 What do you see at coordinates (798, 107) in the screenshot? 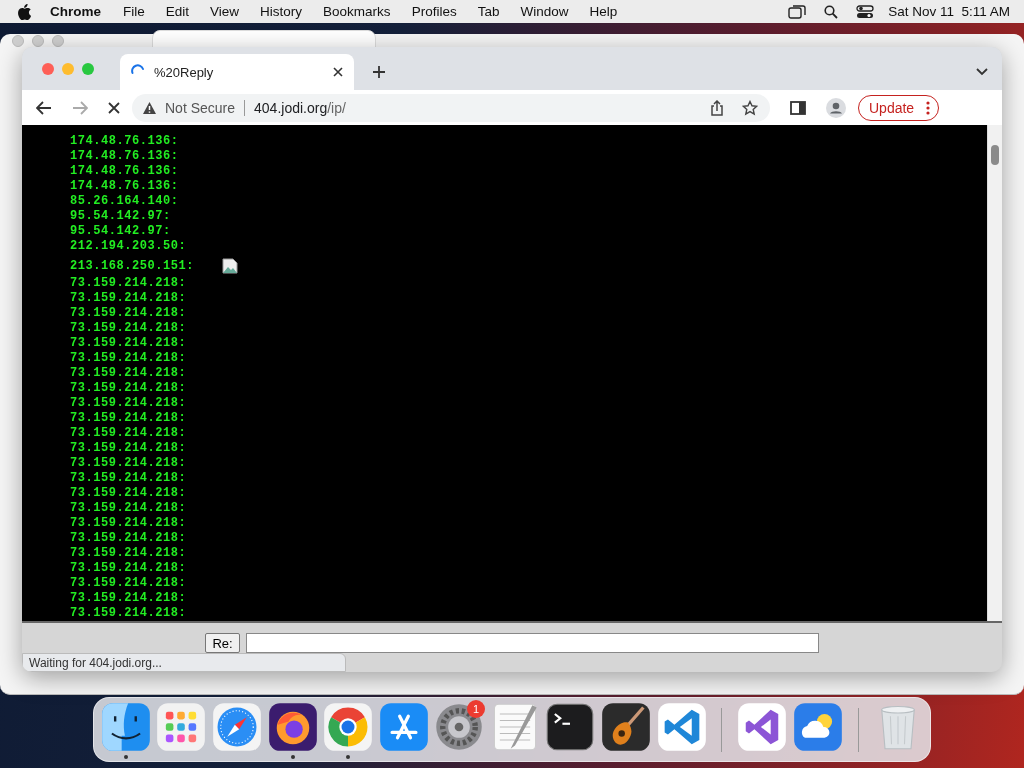
I see `side-panel-icon` at bounding box center [798, 107].